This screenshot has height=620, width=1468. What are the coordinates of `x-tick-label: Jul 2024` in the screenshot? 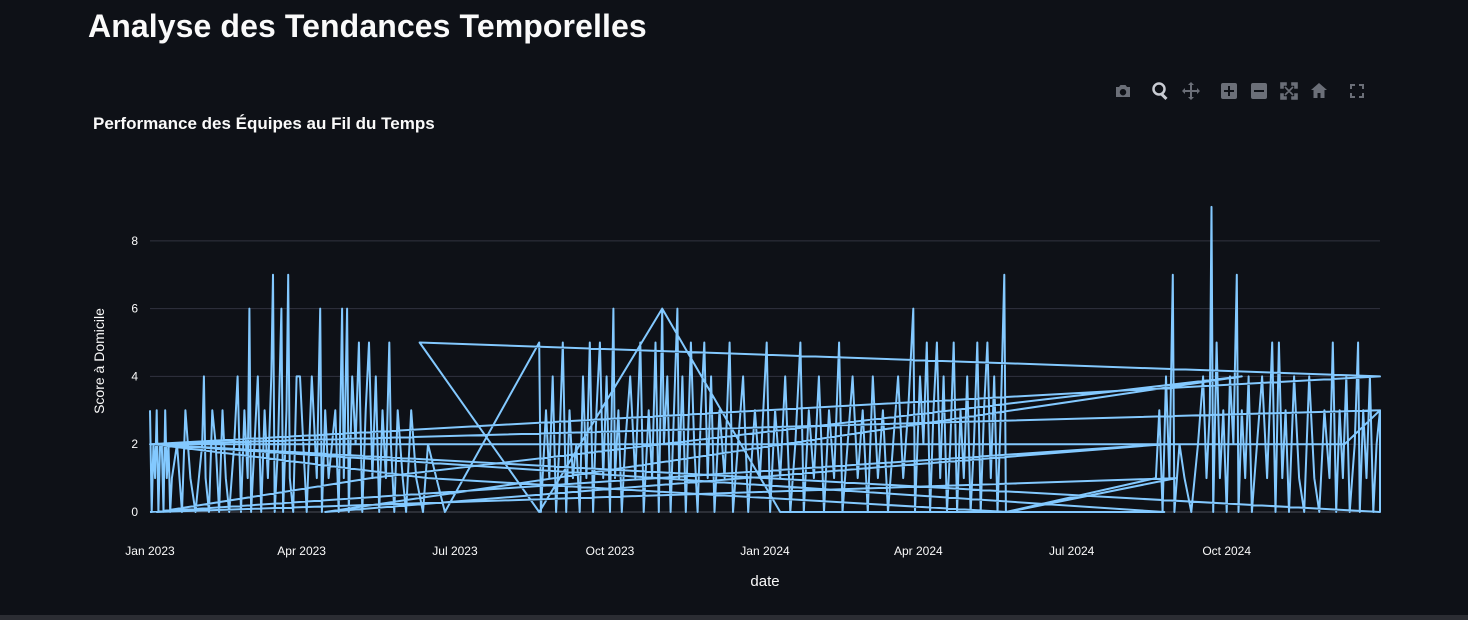 It's located at (1072, 551).